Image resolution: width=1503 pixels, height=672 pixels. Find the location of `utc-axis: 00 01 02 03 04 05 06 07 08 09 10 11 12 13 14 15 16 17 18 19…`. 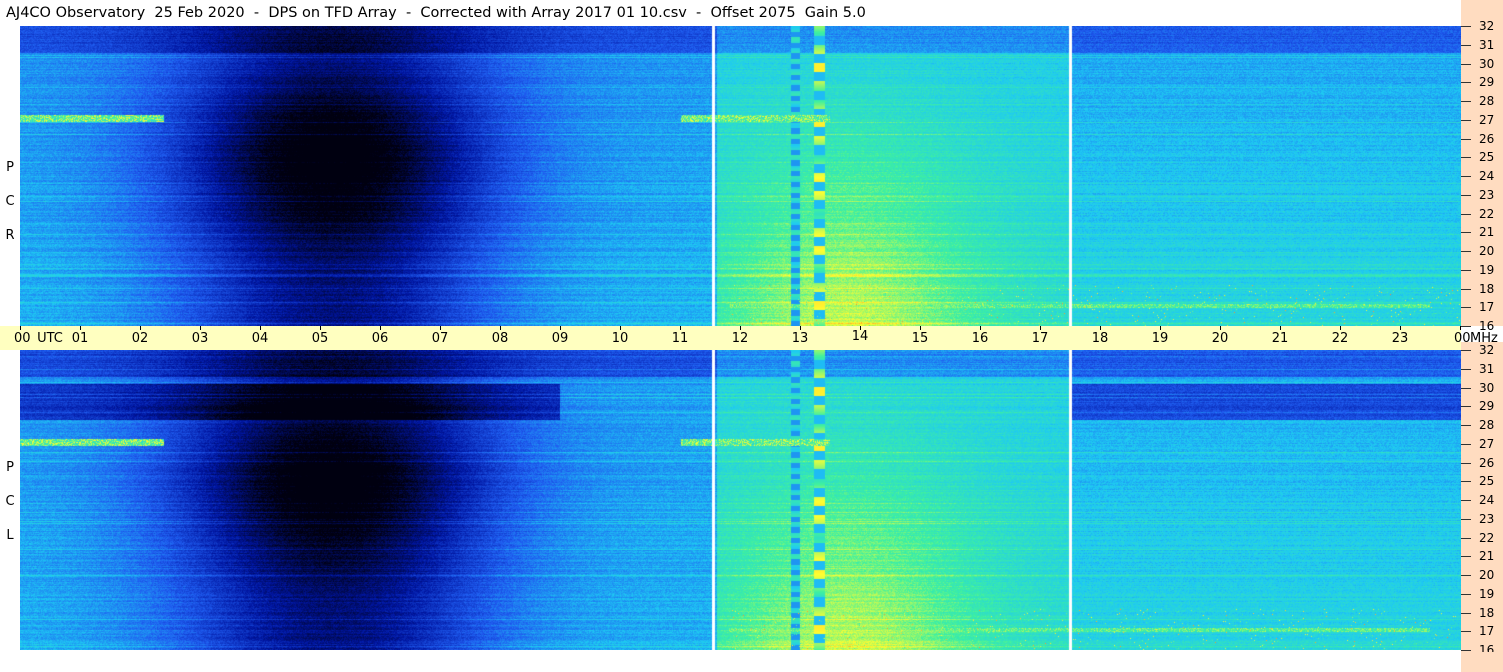

utc-axis: 00 01 02 03 04 05 06 07 08 09 10 11 12 13 14 15 16 17 18 19… is located at coordinates (749, 338).